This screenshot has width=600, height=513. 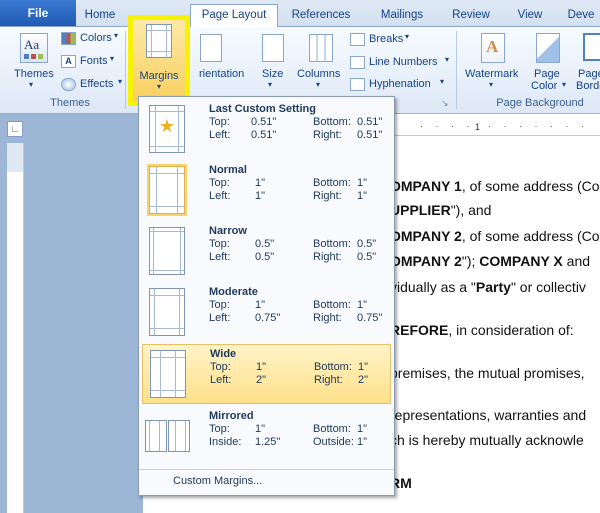 I want to click on tab-page-layout: Page Layout, so click(x=234, y=16).